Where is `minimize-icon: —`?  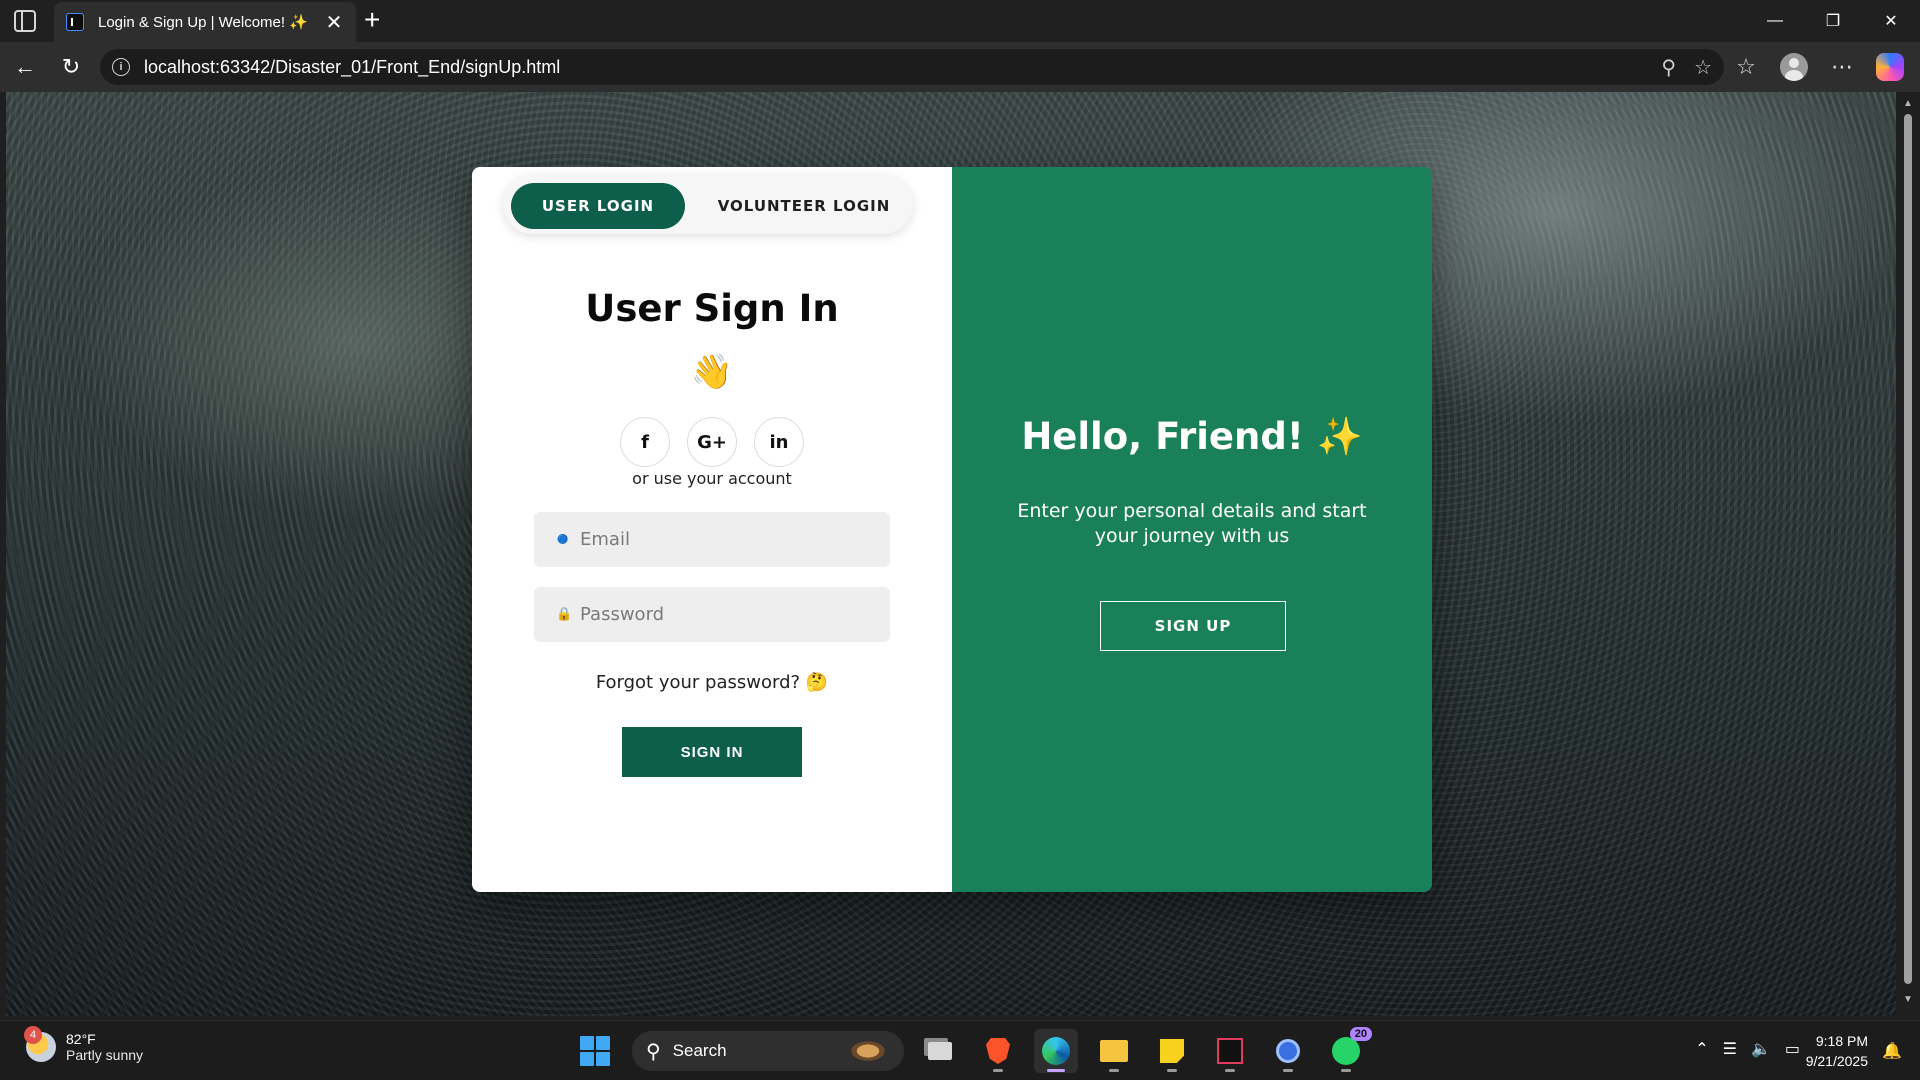
minimize-icon: — is located at coordinates (1775, 21).